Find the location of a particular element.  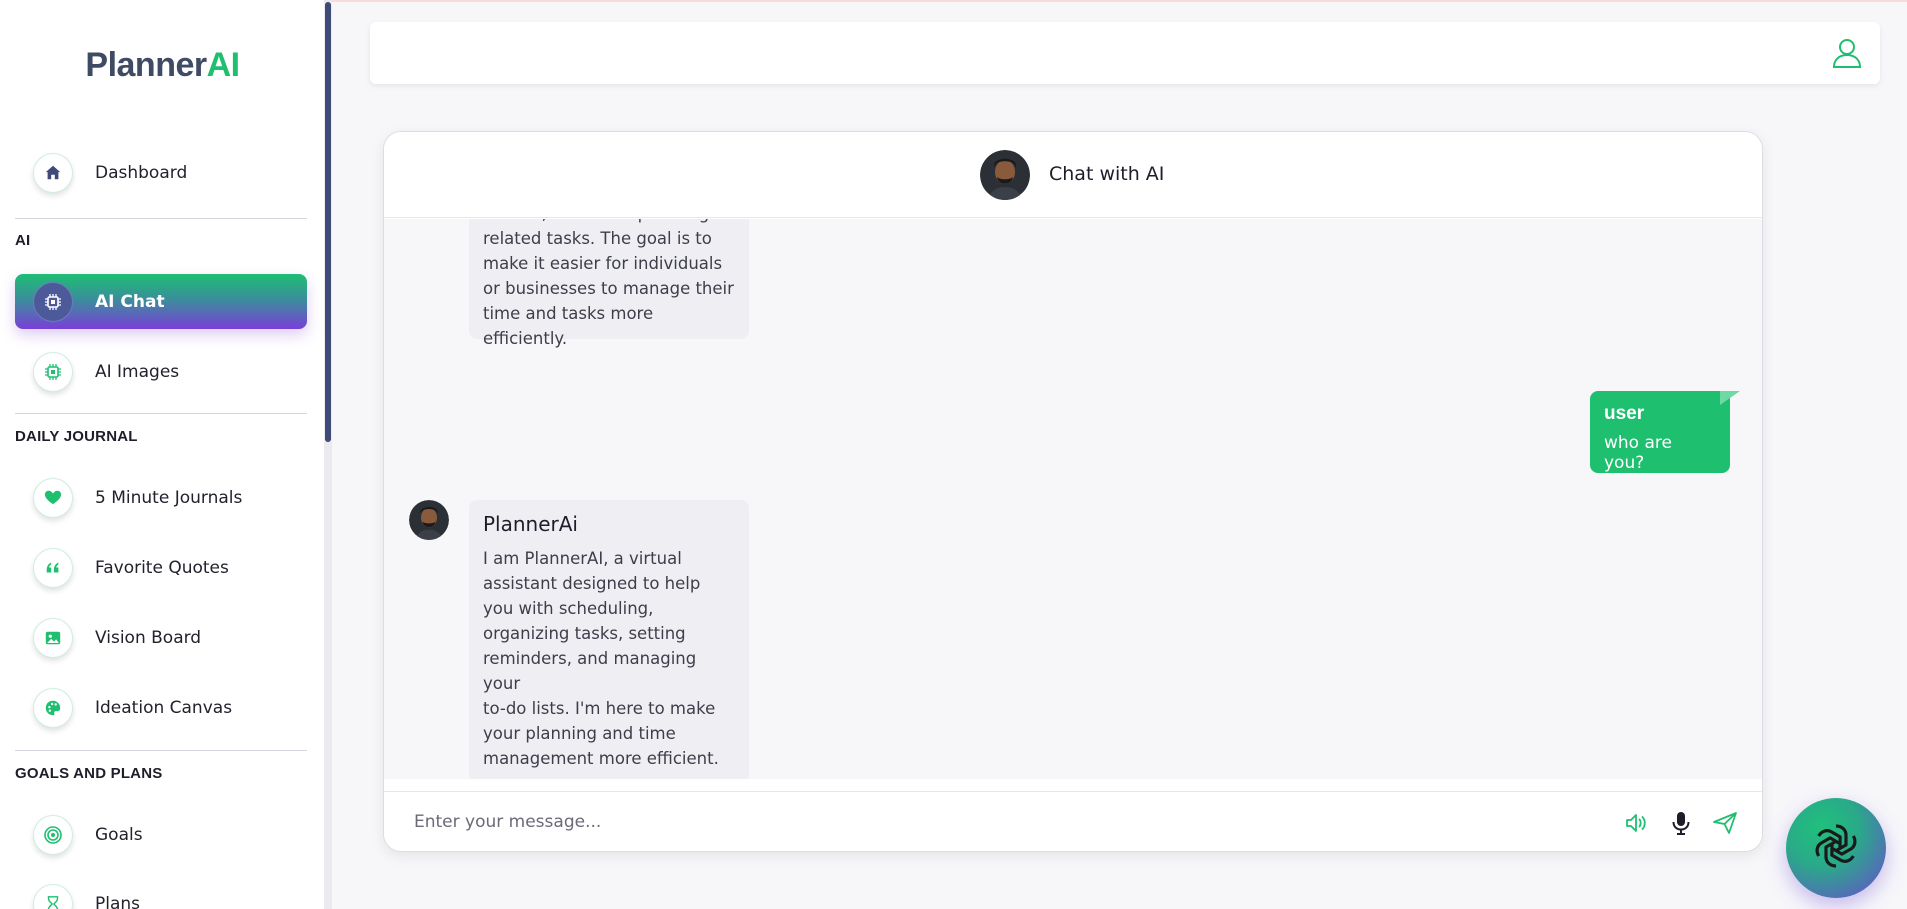

sidebar-item-label: AI Images is located at coordinates (137, 371).